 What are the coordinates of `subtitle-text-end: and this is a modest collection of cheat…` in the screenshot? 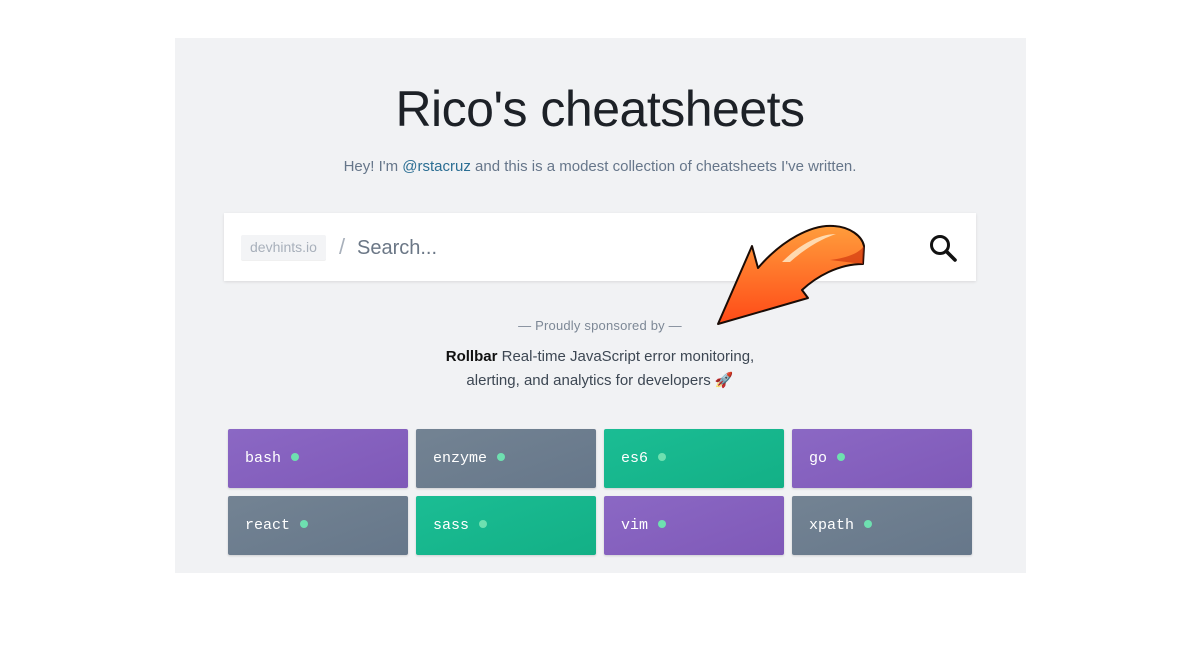 It's located at (663, 166).